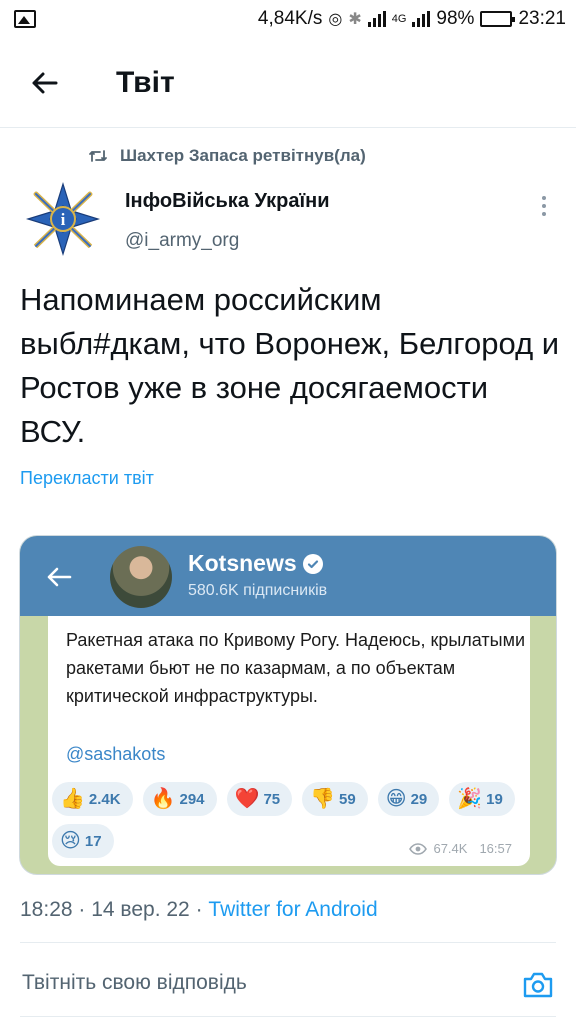 The height and width of the screenshot is (1024, 576). Describe the element at coordinates (542, 18) in the screenshot. I see `clock: 23:21` at that location.